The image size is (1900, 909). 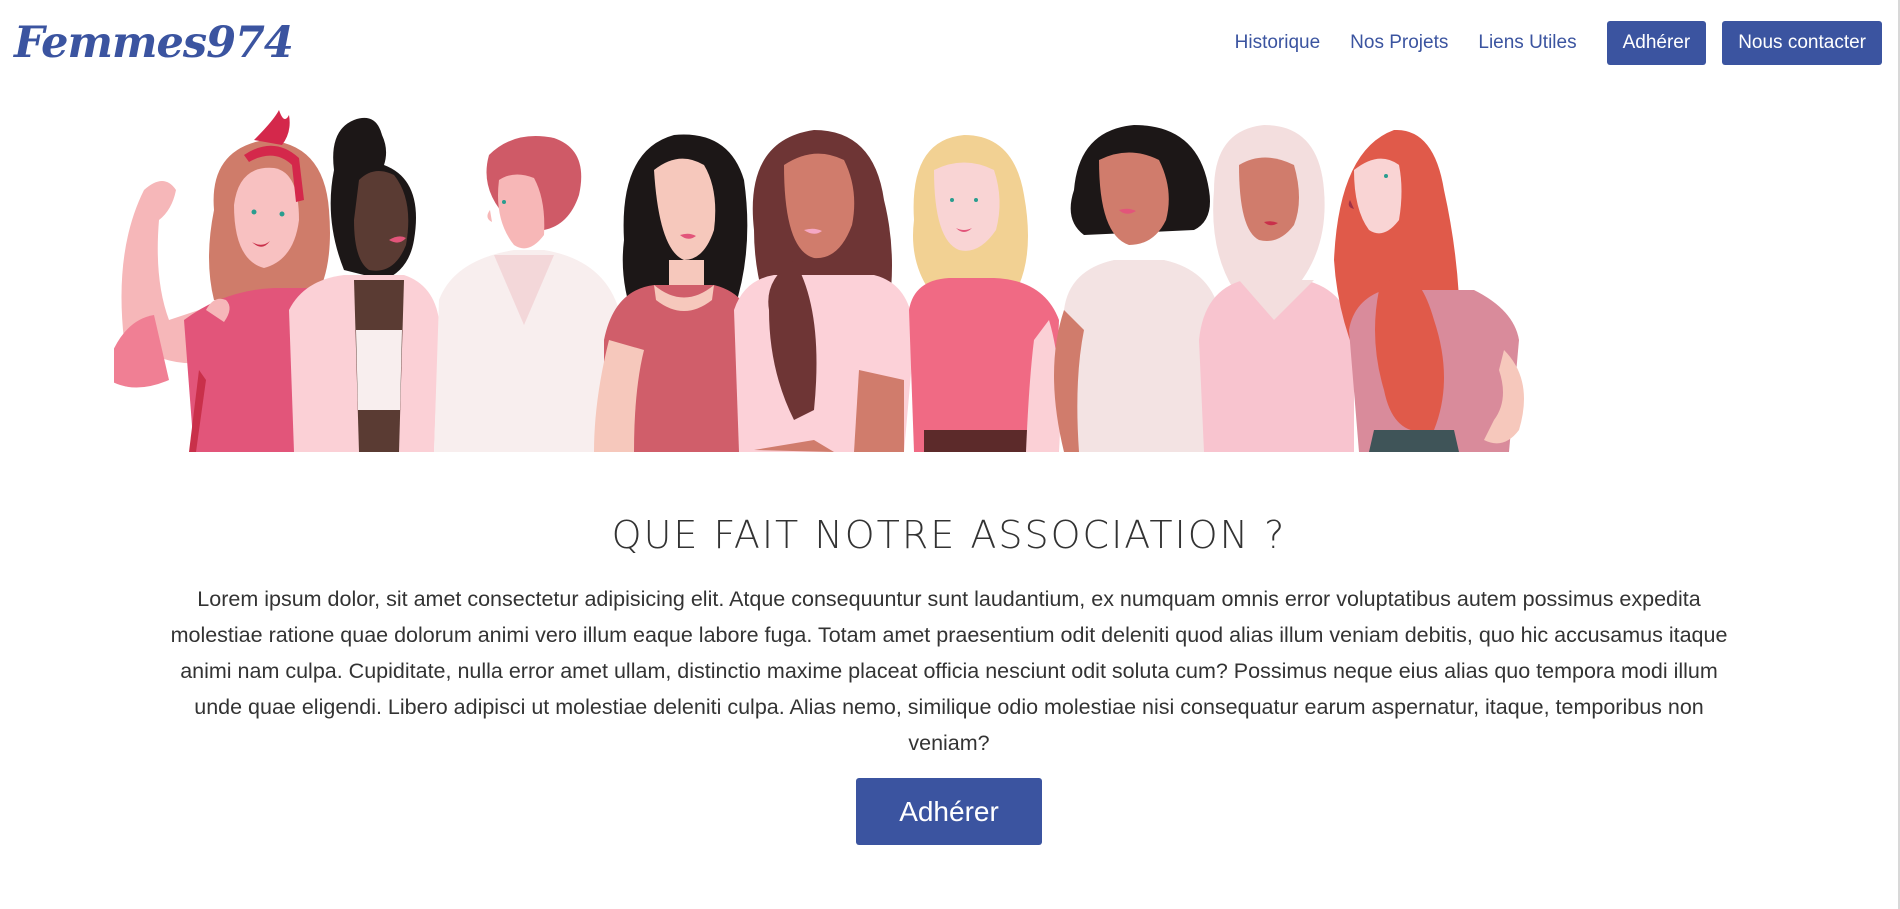 What do you see at coordinates (949, 811) in the screenshot?
I see `join-button-main: Adhérer` at bounding box center [949, 811].